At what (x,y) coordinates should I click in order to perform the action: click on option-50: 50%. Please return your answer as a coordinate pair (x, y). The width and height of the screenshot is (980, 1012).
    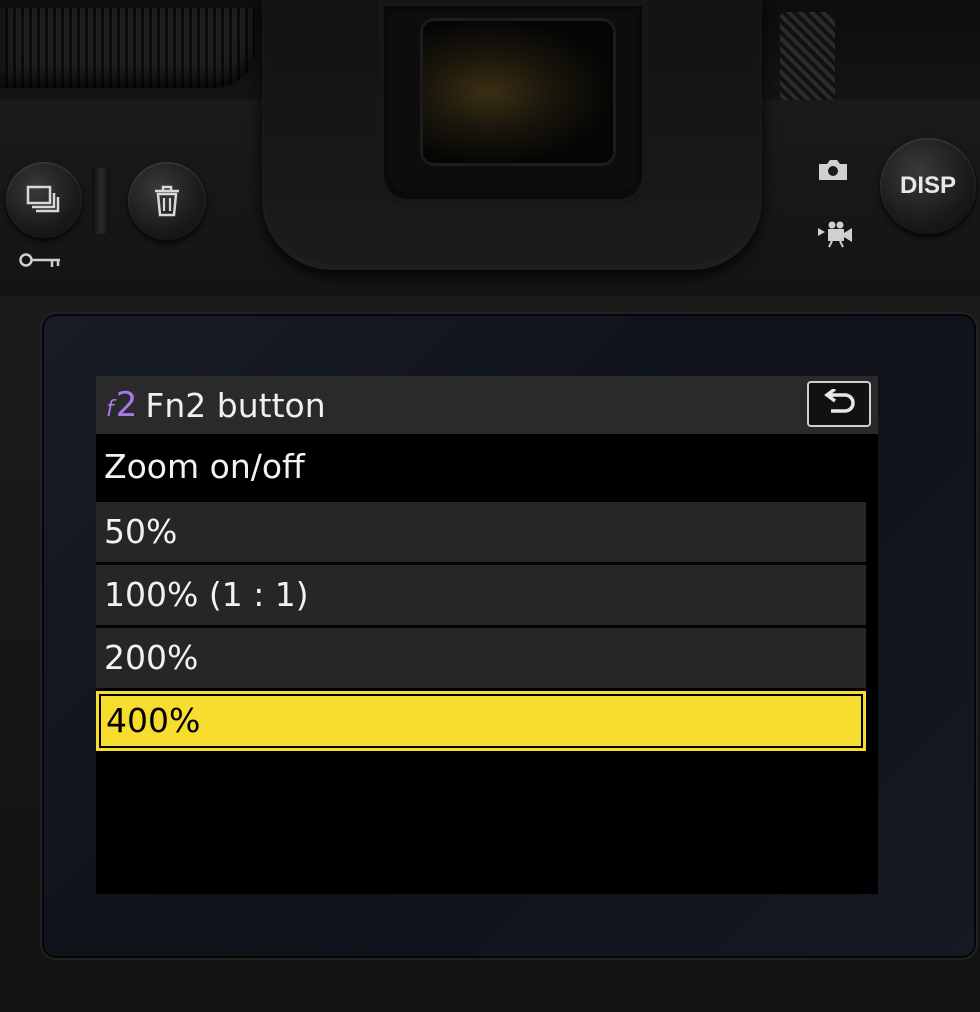
    Looking at the image, I should click on (481, 532).